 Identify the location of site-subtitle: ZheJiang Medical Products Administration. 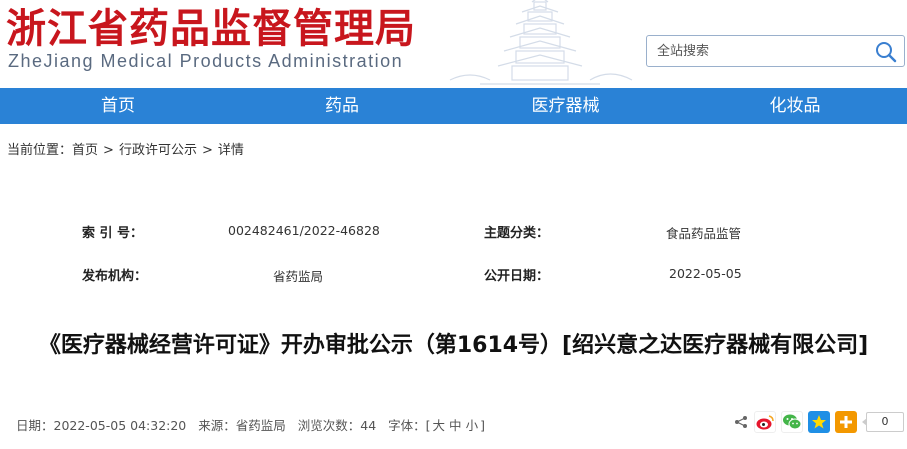
(206, 61).